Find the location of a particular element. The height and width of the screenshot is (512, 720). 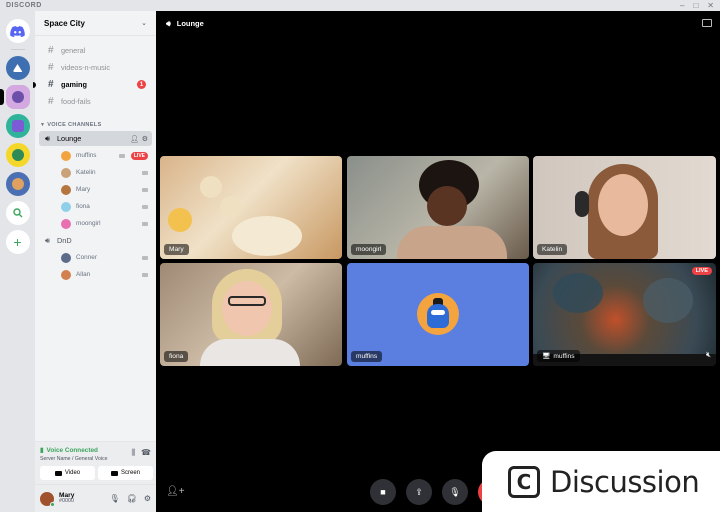

voice-controls: ⫼ ☎︎ is located at coordinates (141, 453).